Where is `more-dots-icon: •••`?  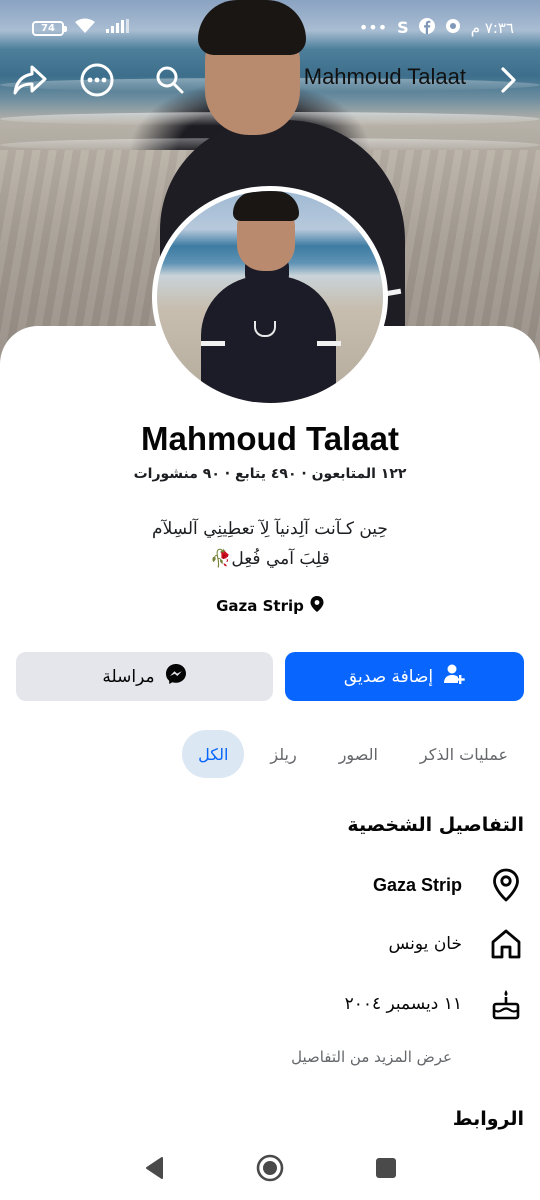 more-dots-icon: ••• is located at coordinates (373, 27).